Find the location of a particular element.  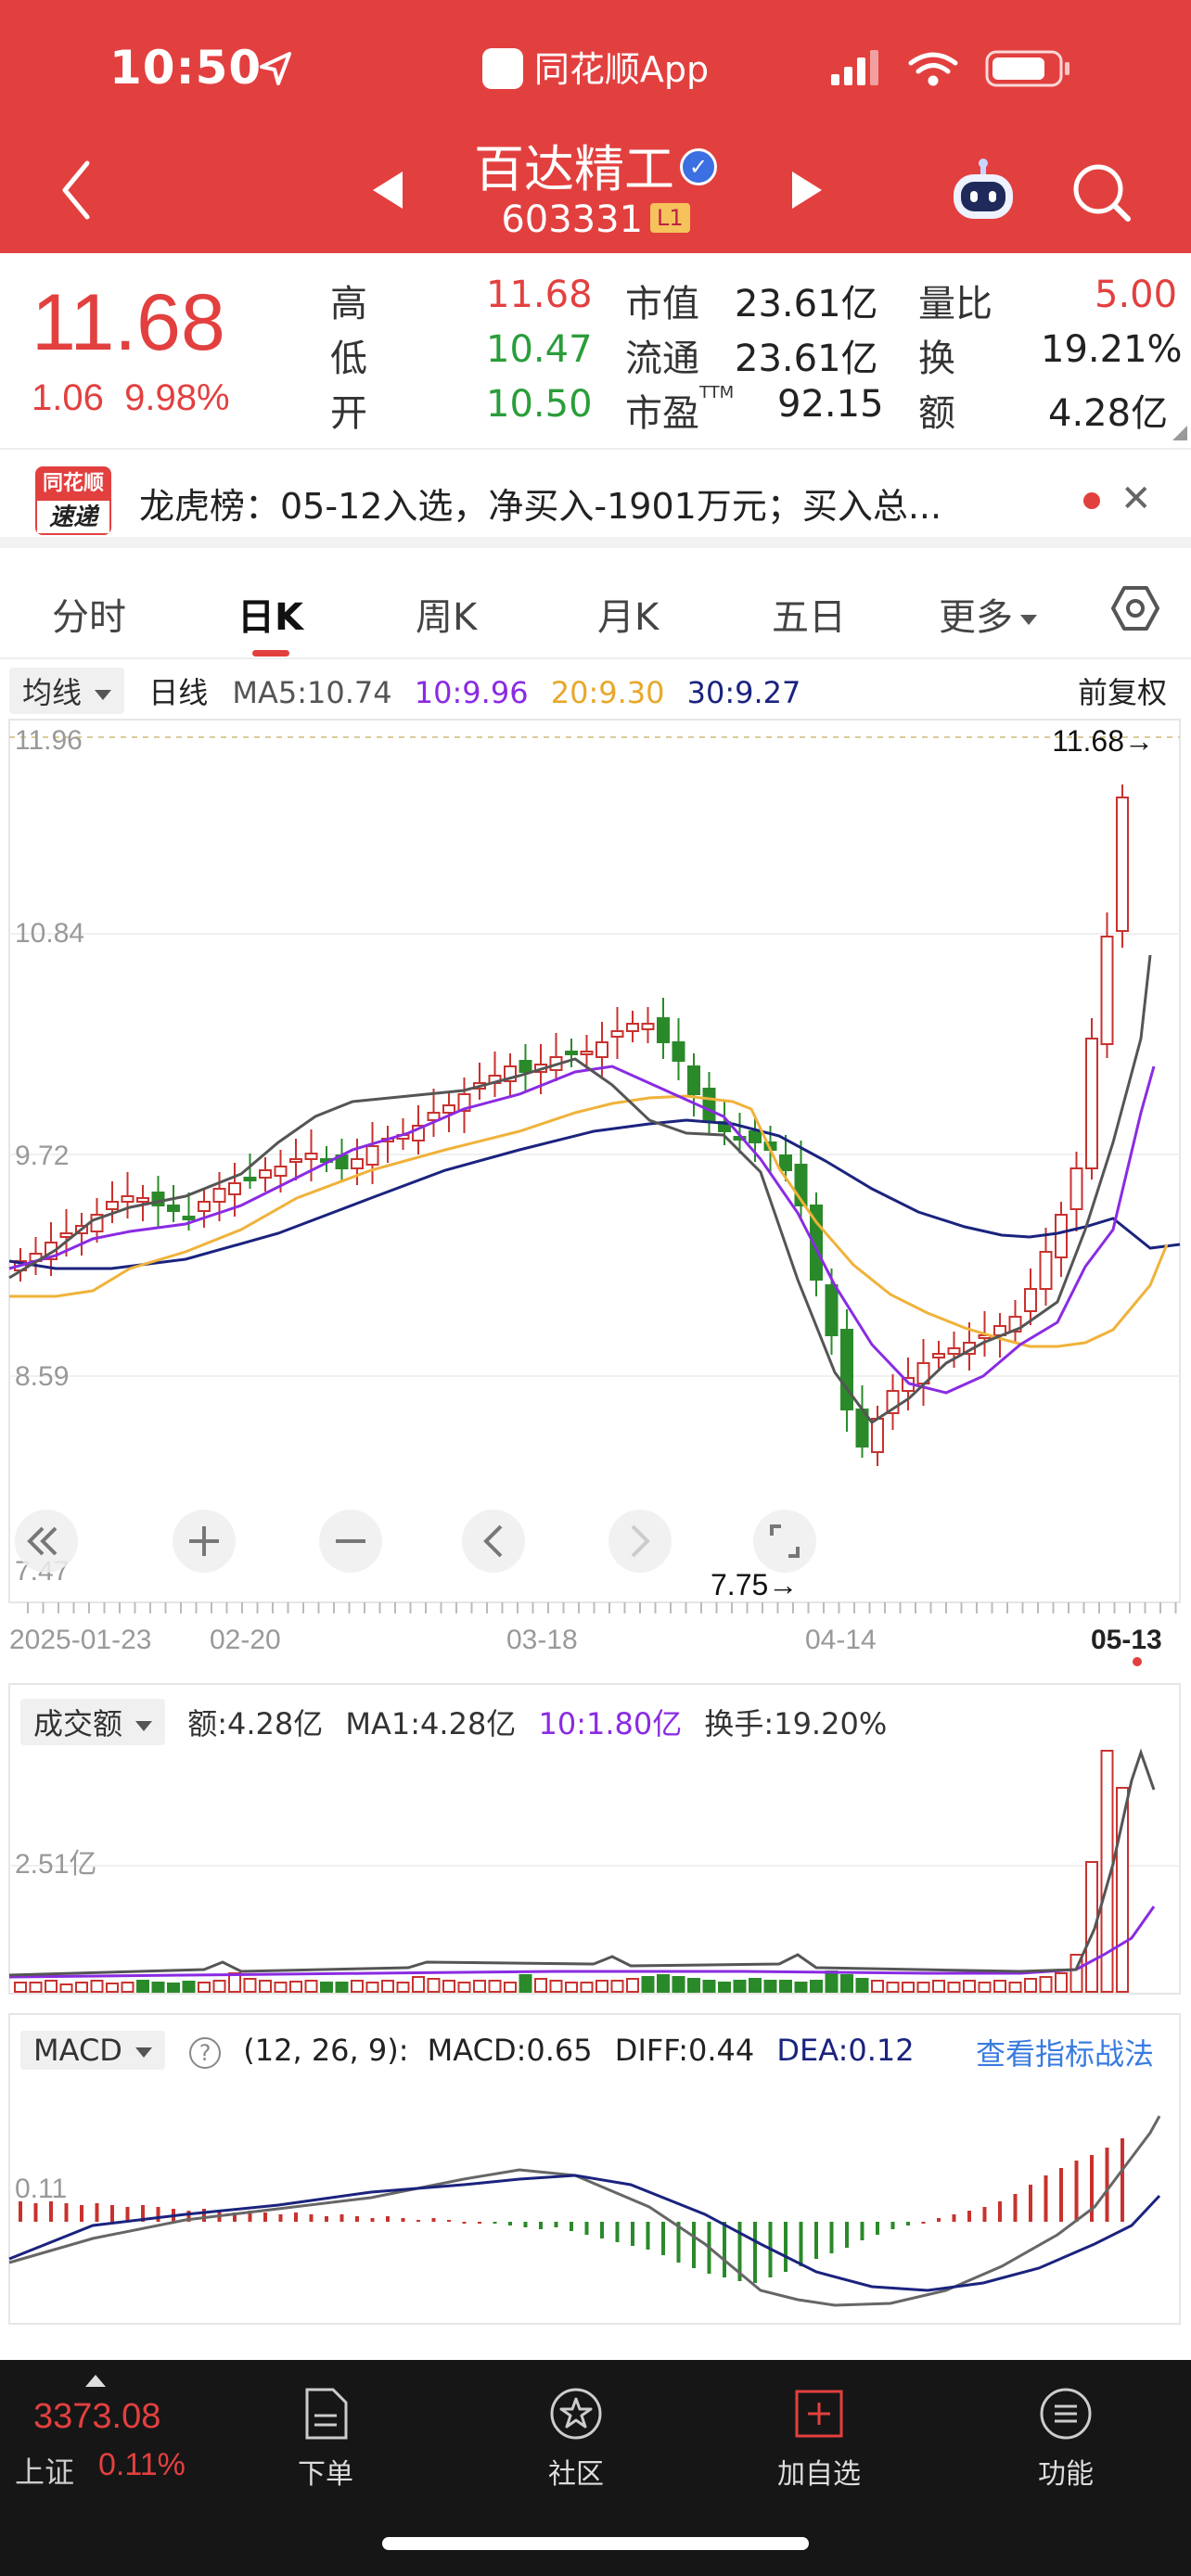

tab-more: 更多 is located at coordinates (988, 614).